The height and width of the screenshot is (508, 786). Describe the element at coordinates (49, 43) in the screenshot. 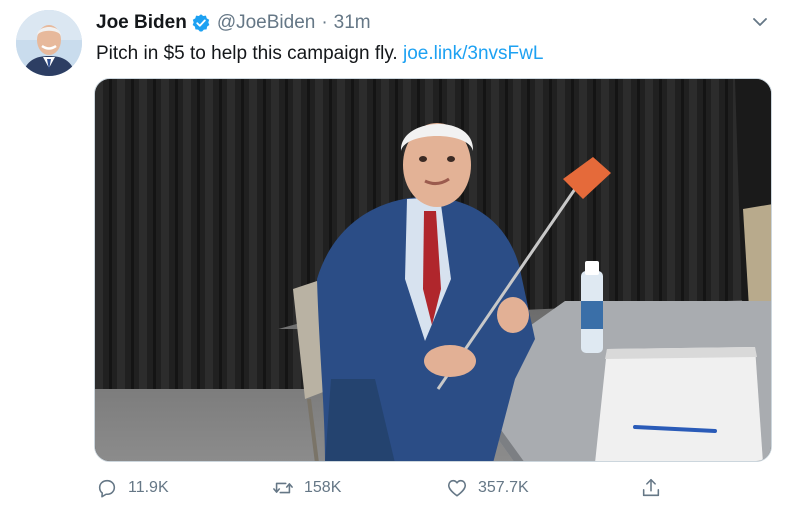

I see `avatar` at that location.